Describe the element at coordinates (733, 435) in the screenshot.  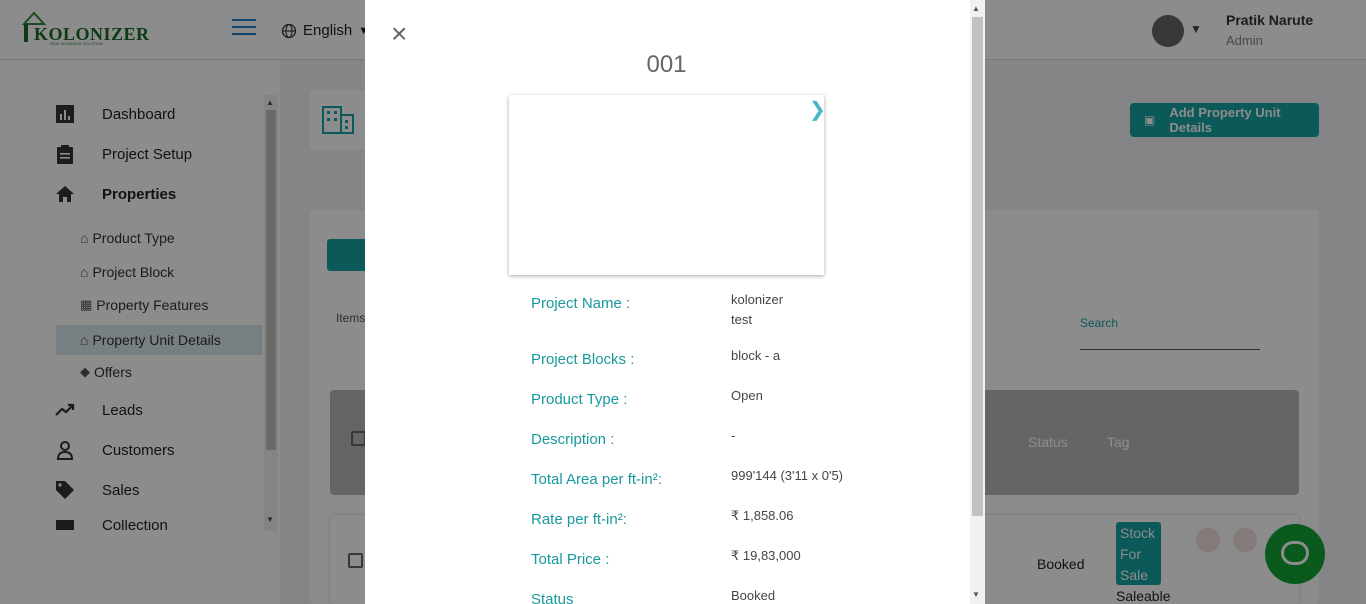
I see `field-value-description: -` at that location.